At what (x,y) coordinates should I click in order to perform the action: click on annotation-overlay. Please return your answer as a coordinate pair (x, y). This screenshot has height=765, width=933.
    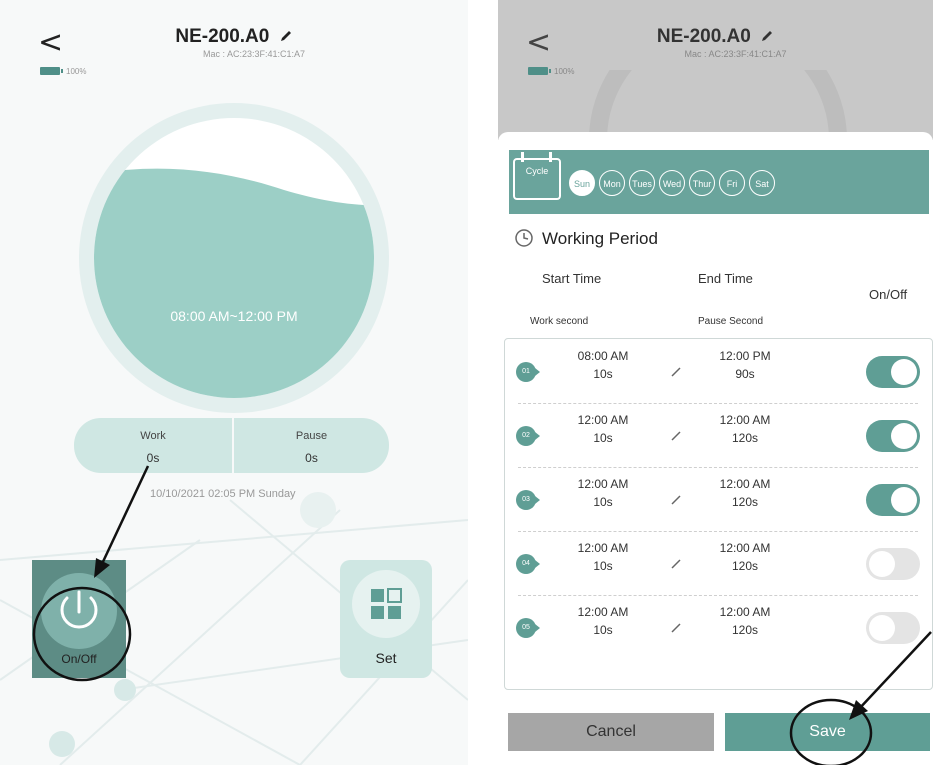
    Looking at the image, I should click on (91, 573).